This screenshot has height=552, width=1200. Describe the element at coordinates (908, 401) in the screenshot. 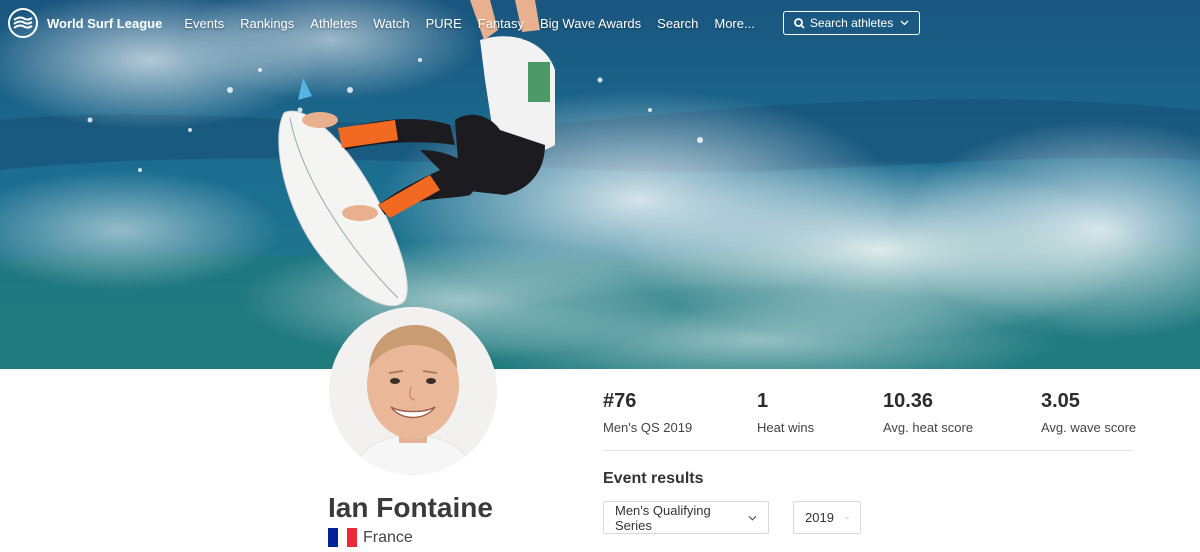

I see `stat-value: 10.36` at that location.